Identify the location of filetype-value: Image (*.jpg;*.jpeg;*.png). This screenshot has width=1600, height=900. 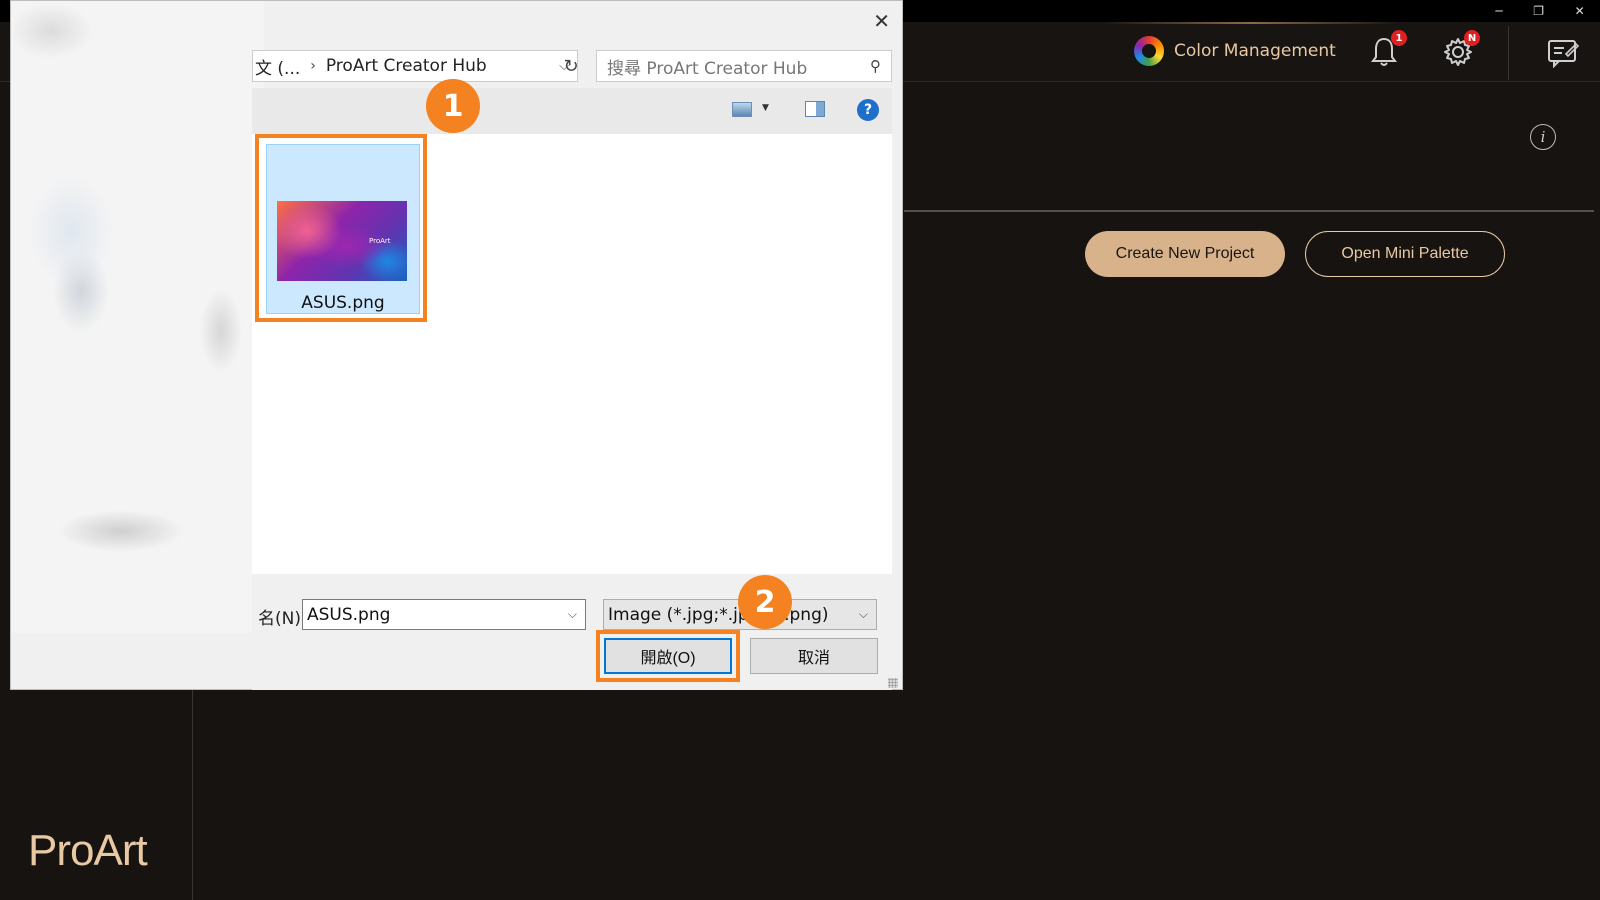
(718, 614).